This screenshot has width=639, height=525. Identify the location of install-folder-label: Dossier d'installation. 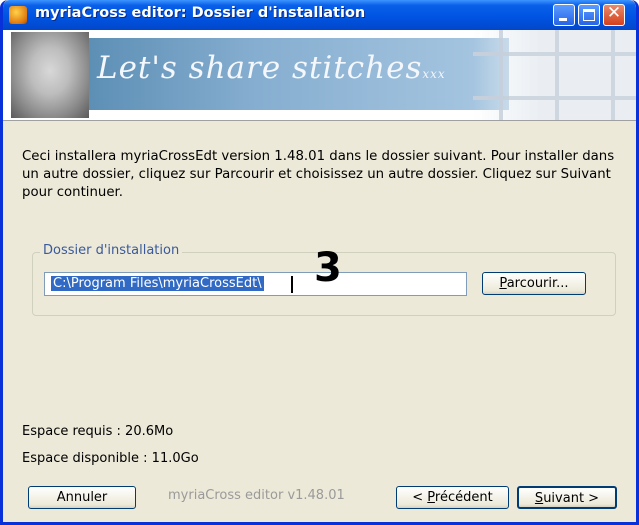
(111, 250).